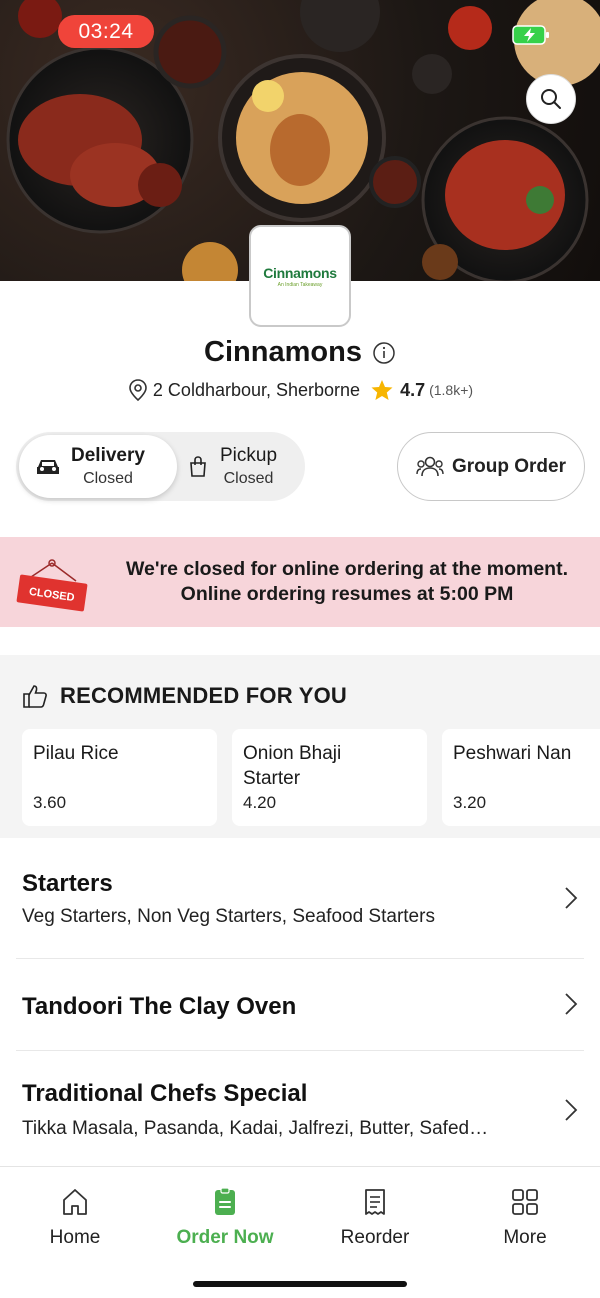 This screenshot has height=1298, width=600. What do you see at coordinates (138, 390) in the screenshot?
I see `location-pin-icon` at bounding box center [138, 390].